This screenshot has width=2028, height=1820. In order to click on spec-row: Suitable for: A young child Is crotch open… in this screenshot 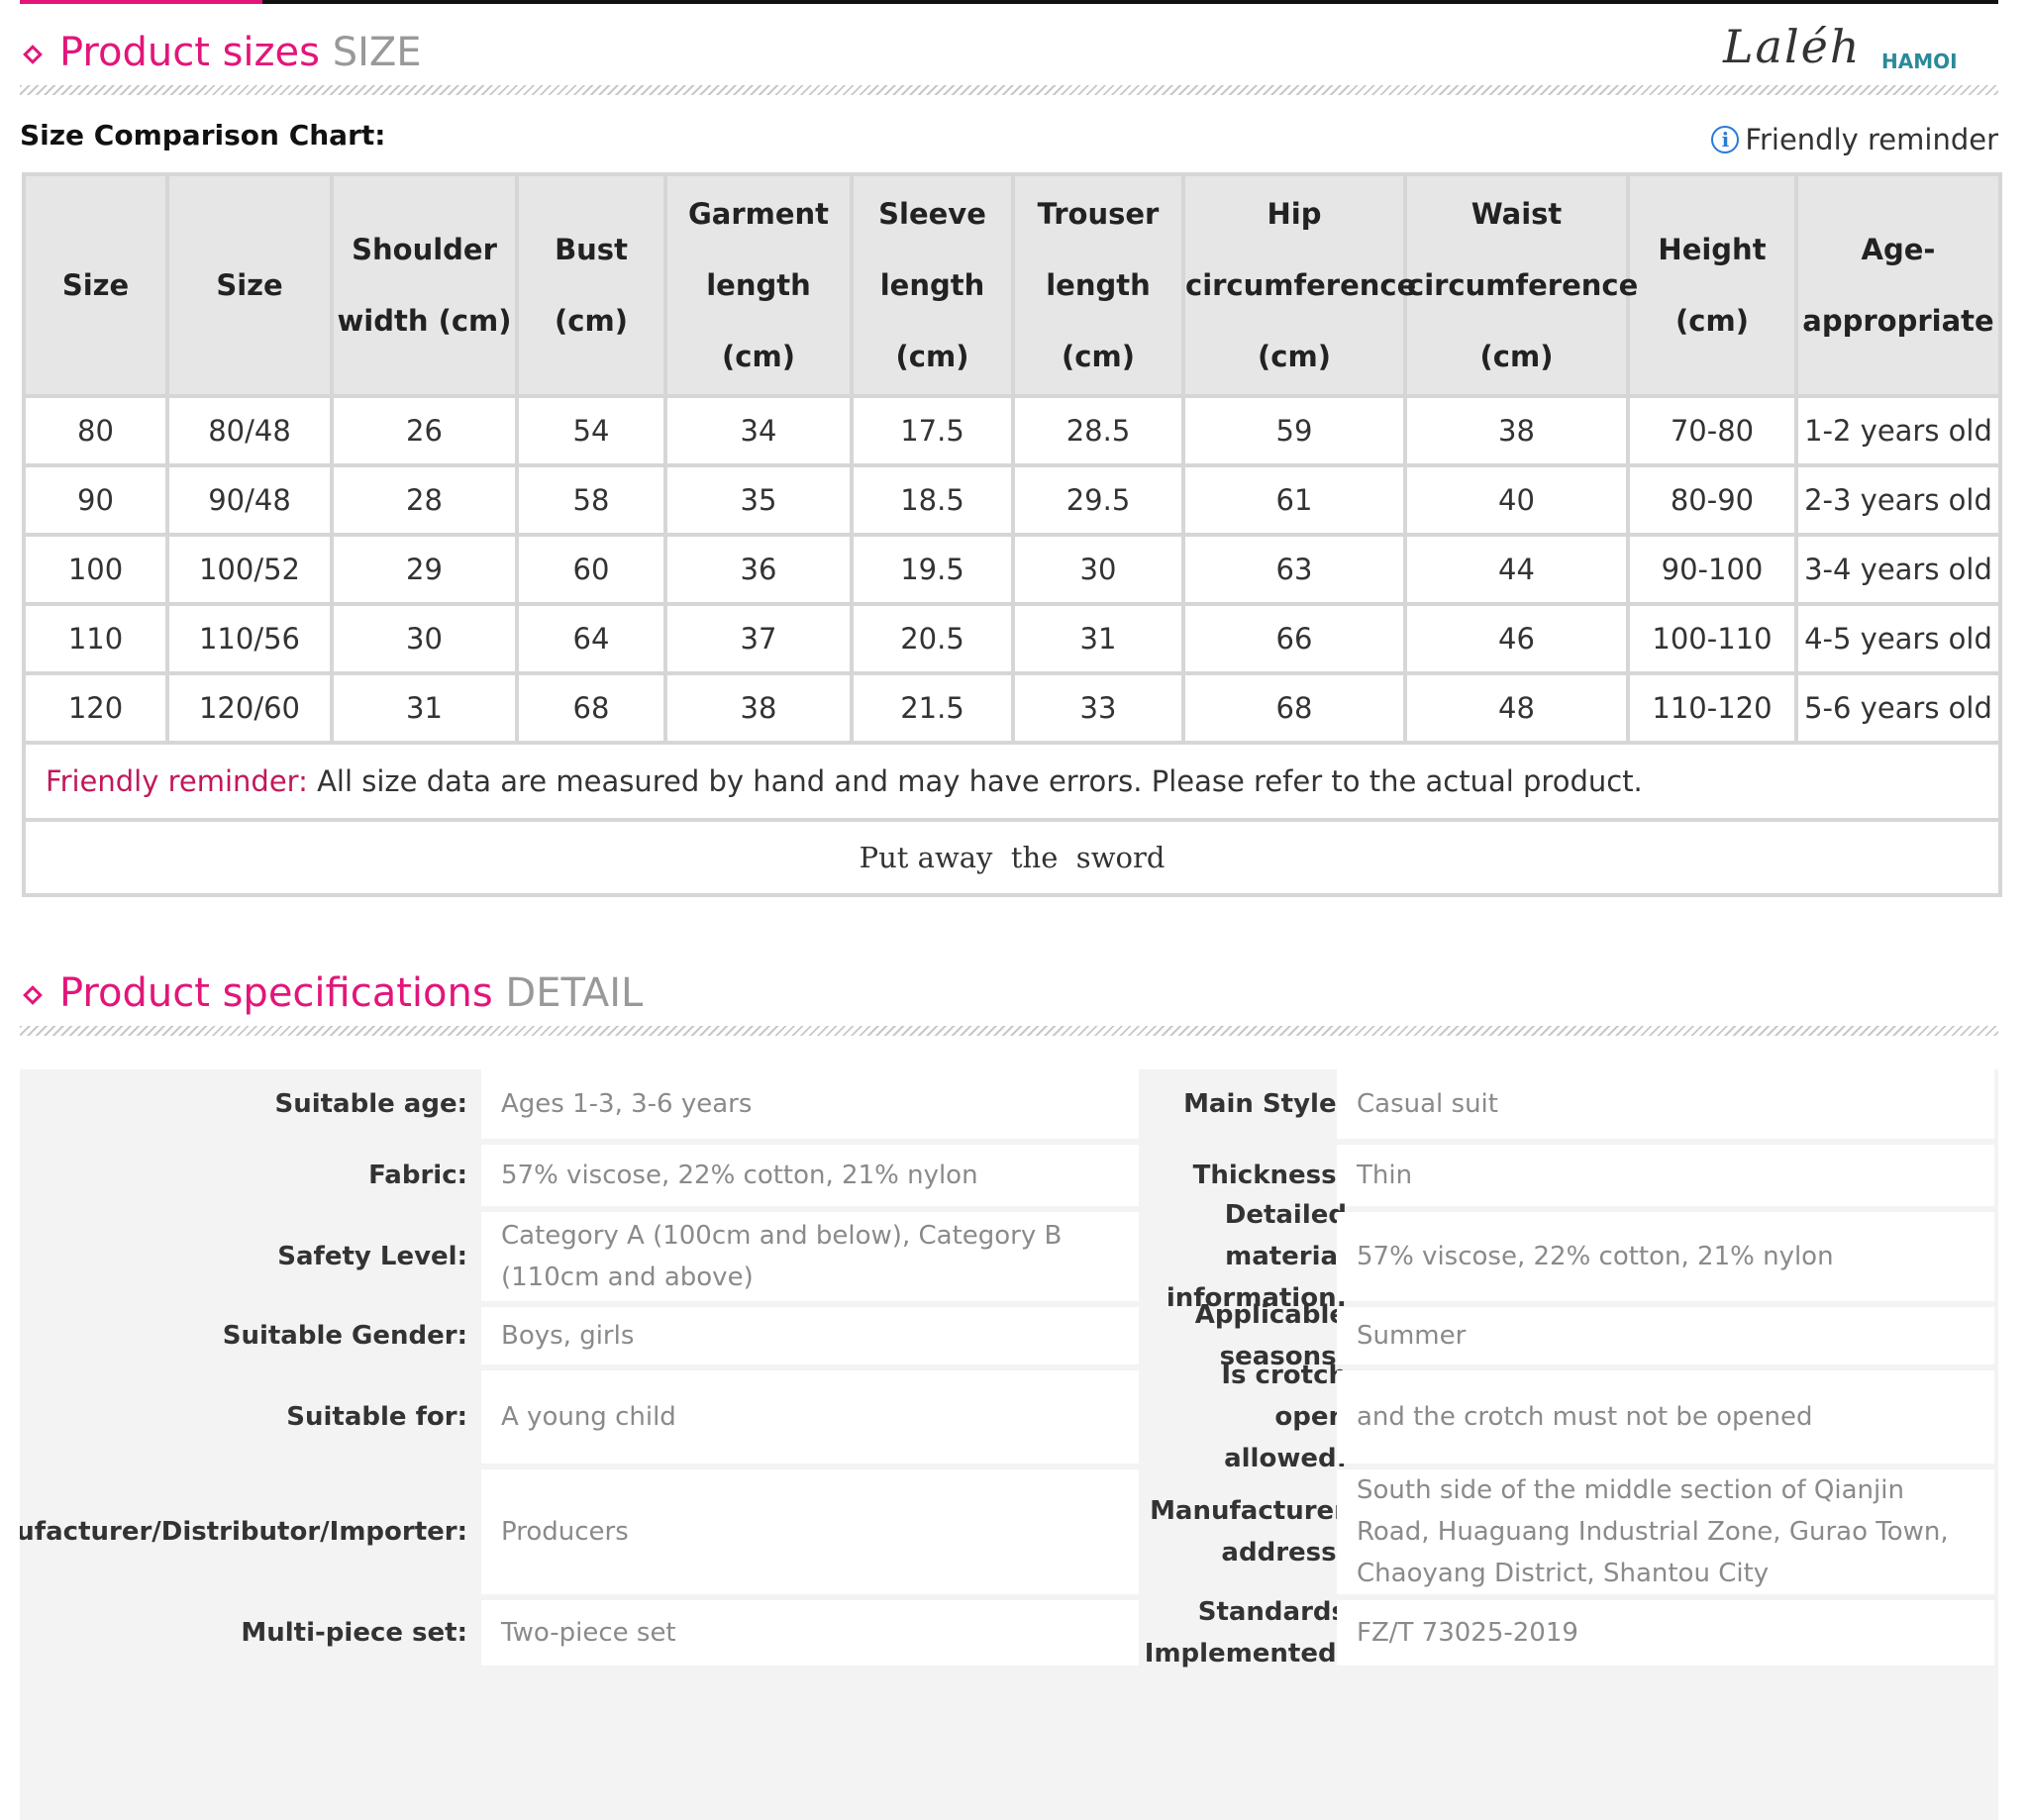, I will do `click(1009, 1417)`.